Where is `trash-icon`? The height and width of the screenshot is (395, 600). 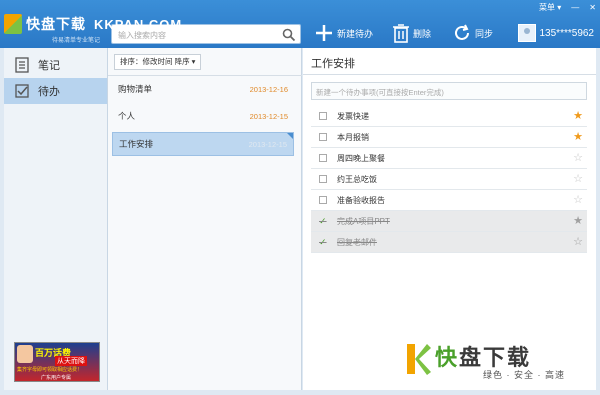
trash-icon is located at coordinates (401, 33).